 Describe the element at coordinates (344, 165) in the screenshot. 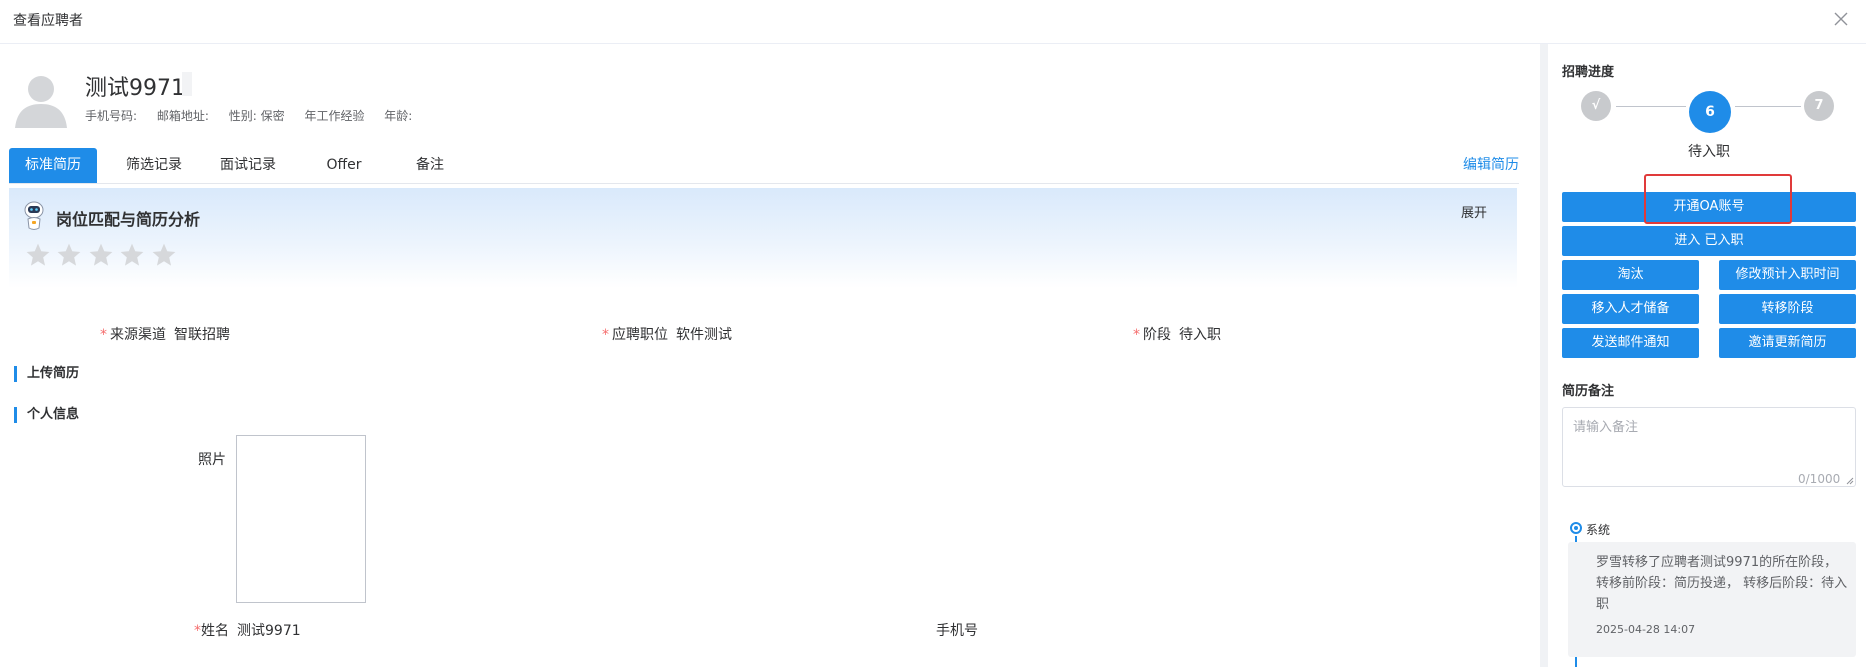

I see `tab-offer: Offer` at that location.